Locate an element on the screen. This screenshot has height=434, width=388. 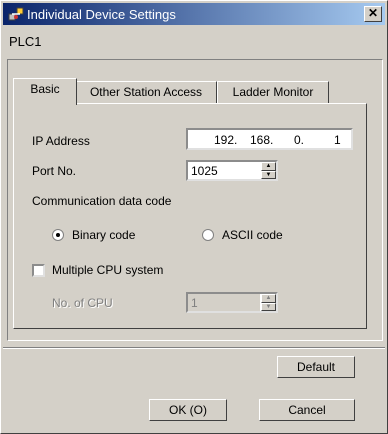
multiple-cpu-label: Multiple CPU system is located at coordinates (108, 270).